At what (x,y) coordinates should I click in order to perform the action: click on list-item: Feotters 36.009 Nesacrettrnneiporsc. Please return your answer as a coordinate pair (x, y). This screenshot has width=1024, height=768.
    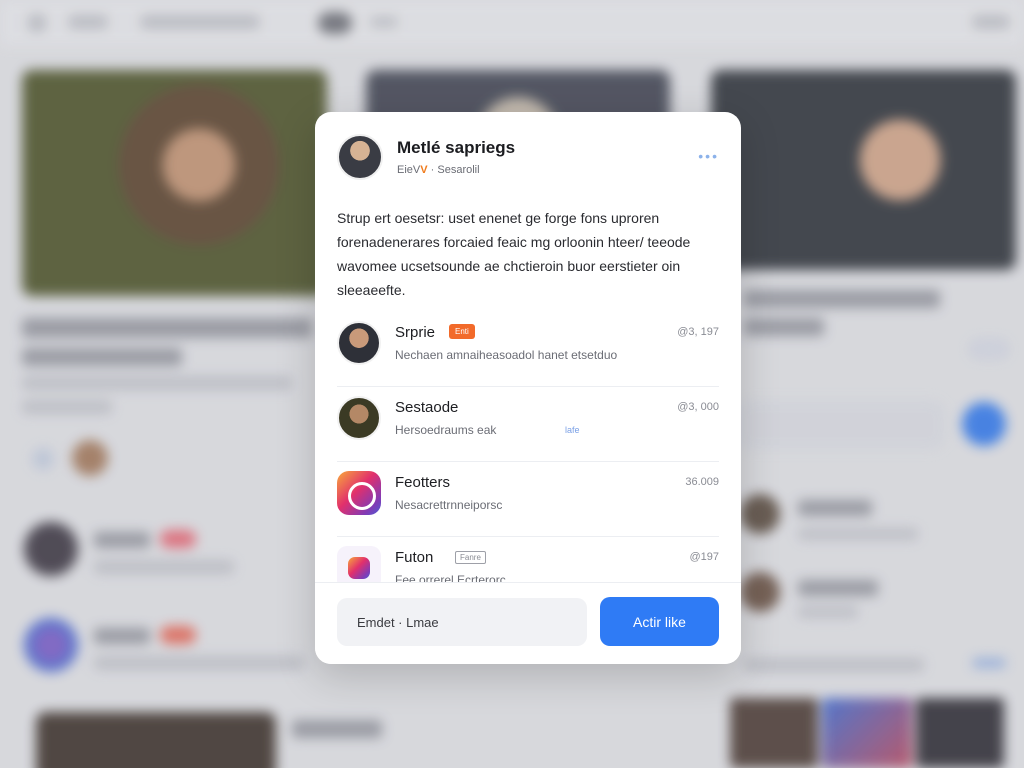
    Looking at the image, I should click on (528, 499).